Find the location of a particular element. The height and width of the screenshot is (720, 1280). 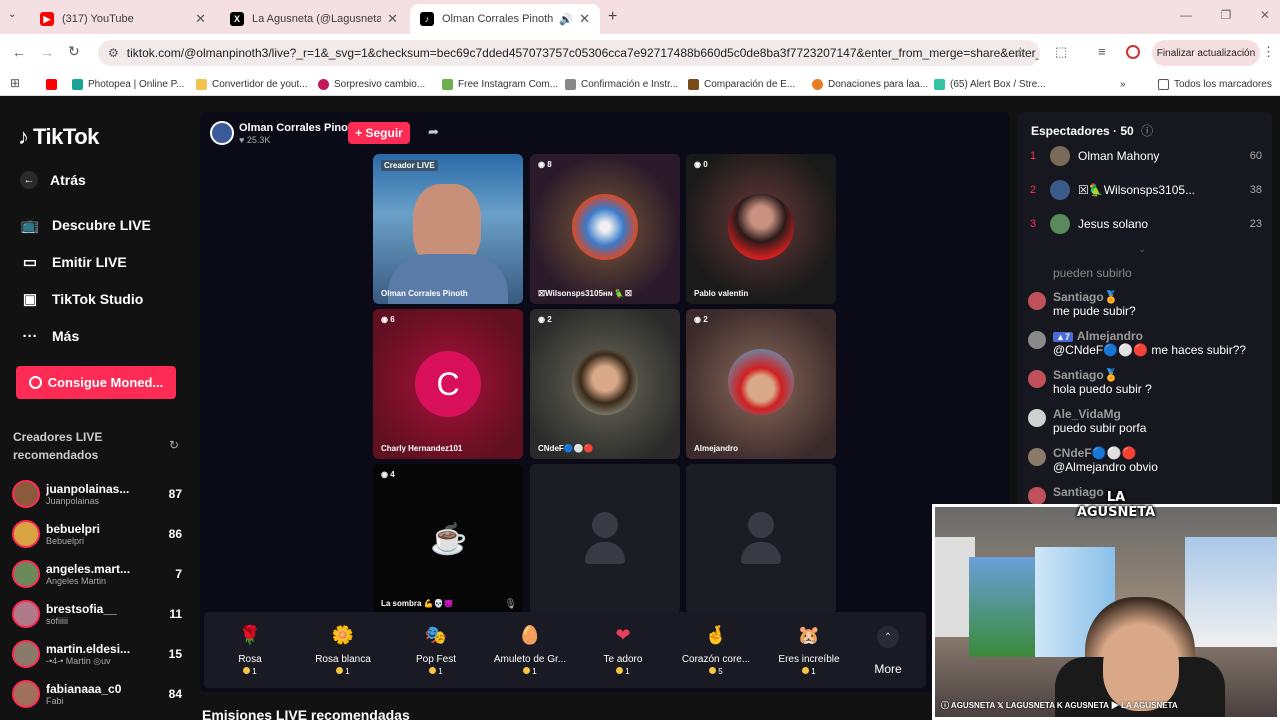

creator-item: juanpolainas... Juanpolainas 87 is located at coordinates (97, 494).